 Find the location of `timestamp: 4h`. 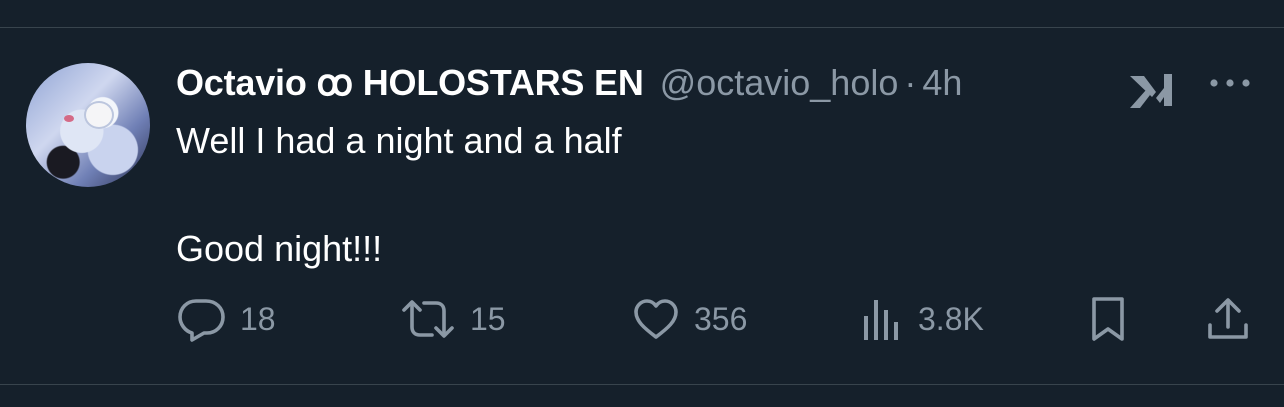

timestamp: 4h is located at coordinates (942, 83).